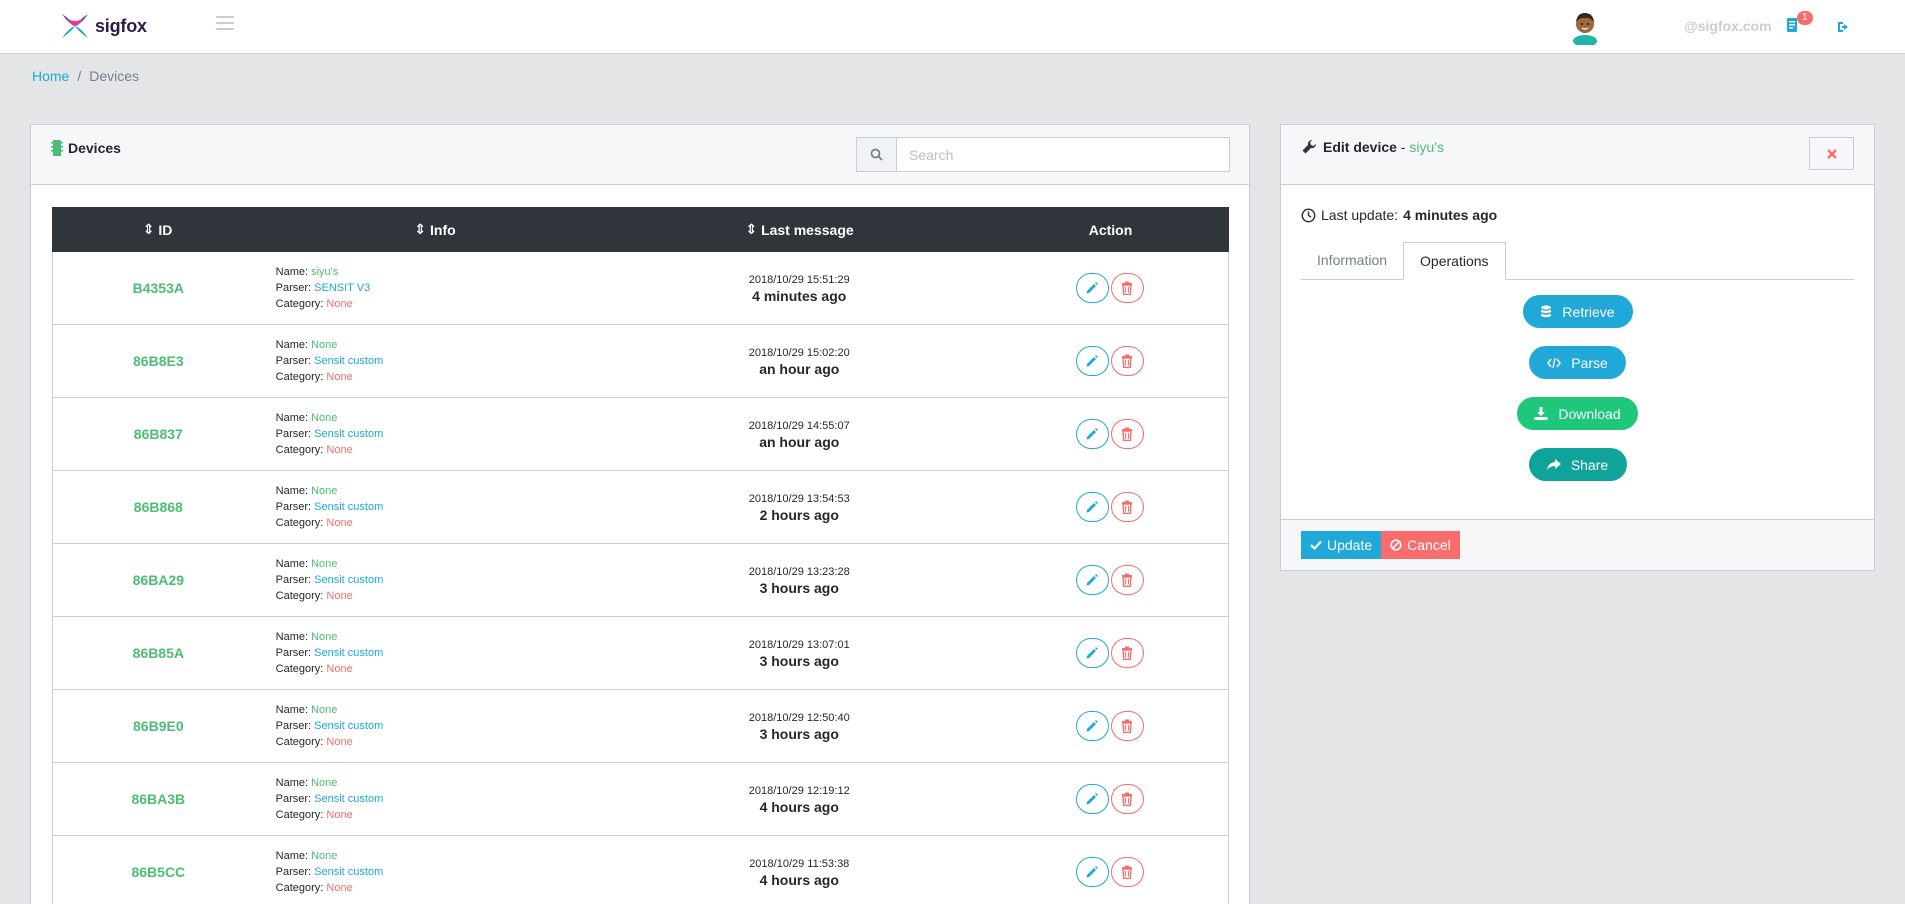  What do you see at coordinates (799, 718) in the screenshot?
I see `last-message-date: 2018/10/29 12:50:40` at bounding box center [799, 718].